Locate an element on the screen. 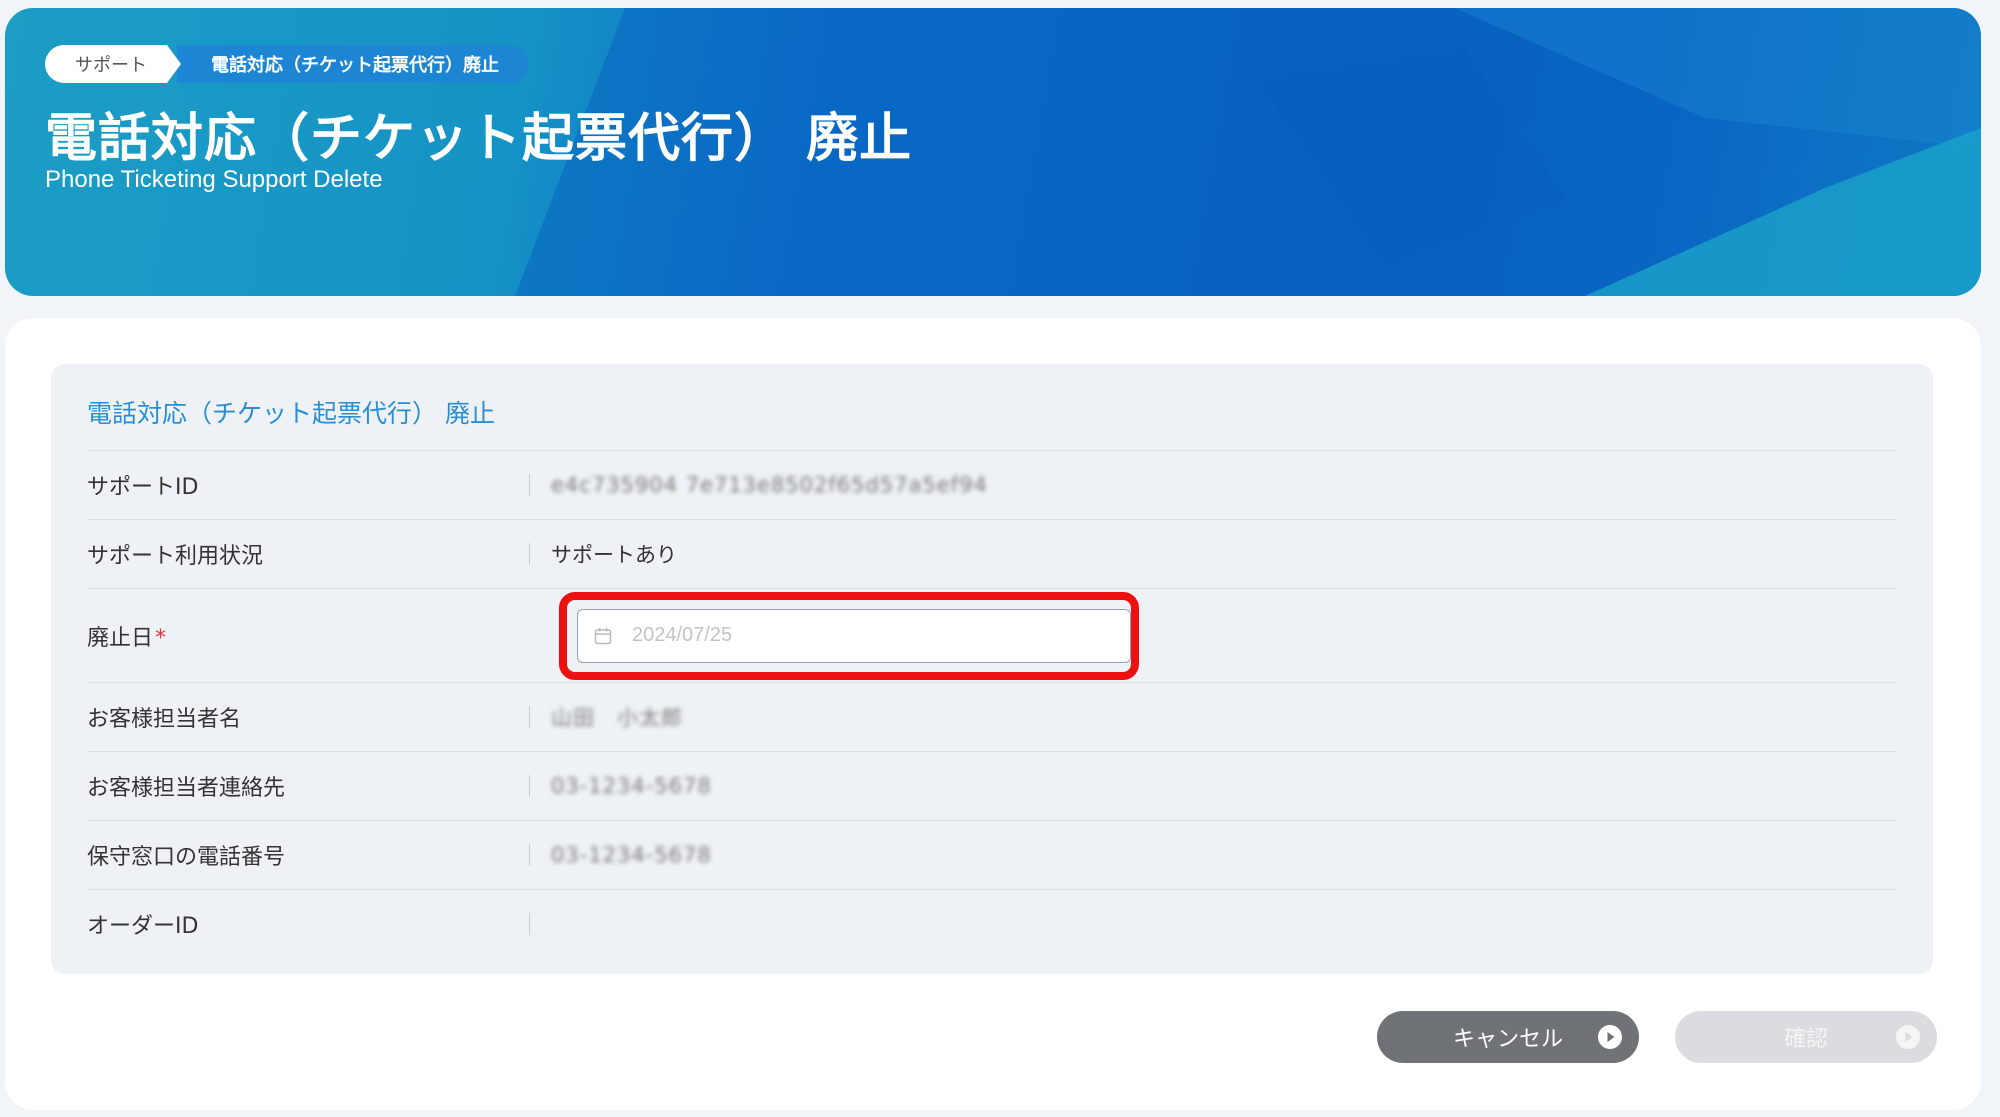 The width and height of the screenshot is (2000, 1117). field-label: 廃止日* is located at coordinates (307, 636).